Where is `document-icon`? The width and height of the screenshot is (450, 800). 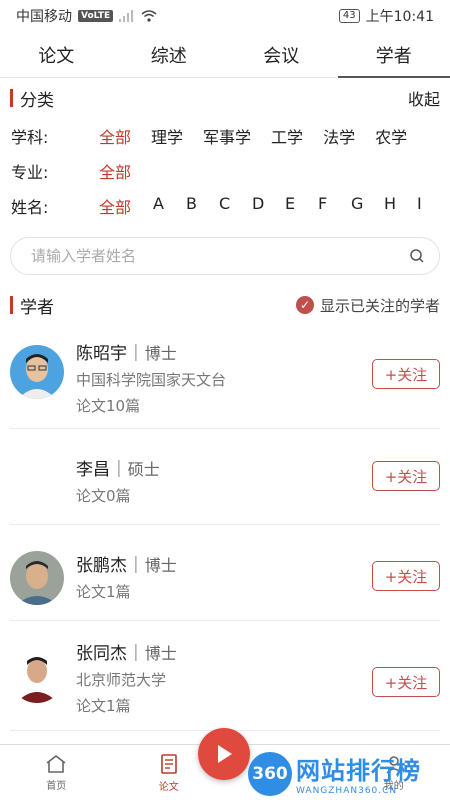 document-icon is located at coordinates (168, 763).